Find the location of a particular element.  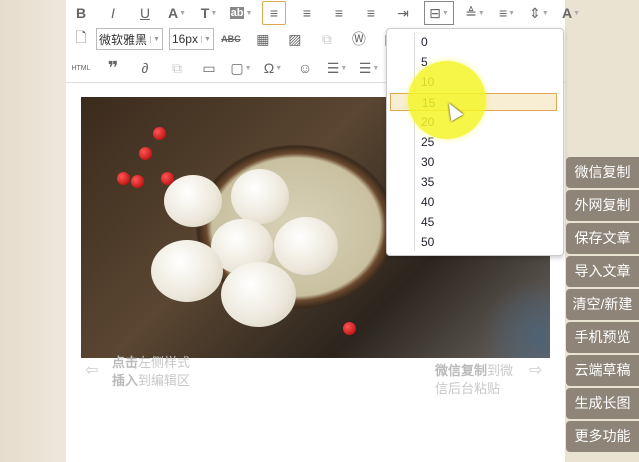

html-source-button: HTML is located at coordinates (81, 68).